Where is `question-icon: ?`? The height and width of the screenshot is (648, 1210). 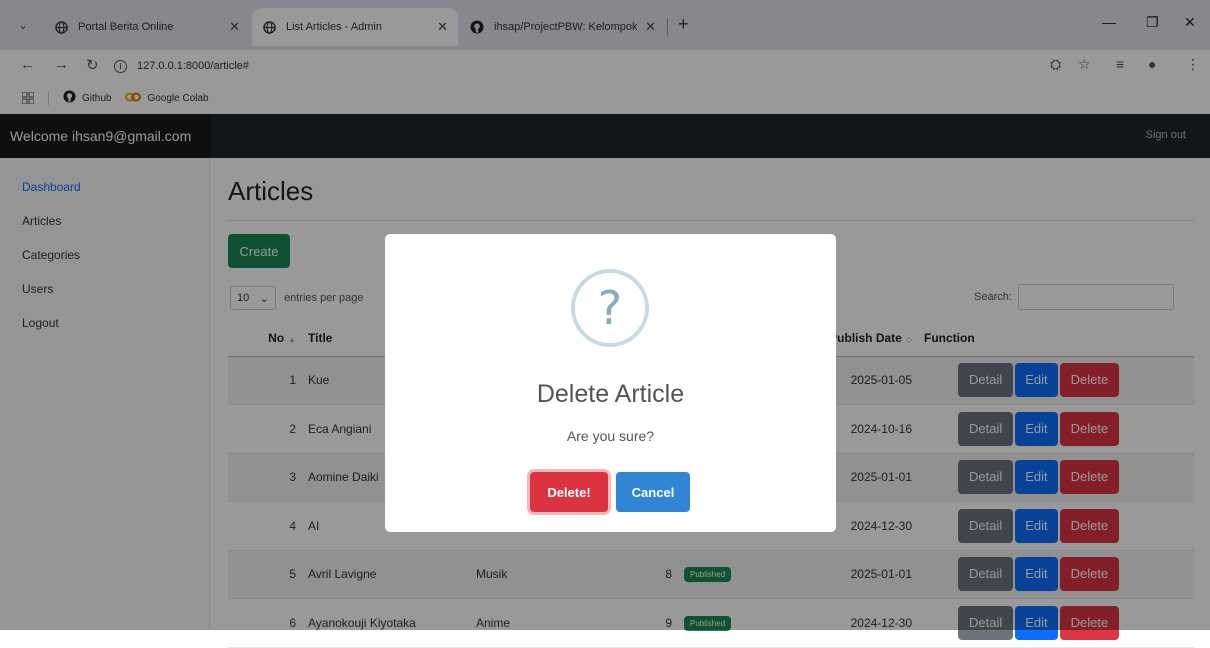
question-icon: ? is located at coordinates (610, 308).